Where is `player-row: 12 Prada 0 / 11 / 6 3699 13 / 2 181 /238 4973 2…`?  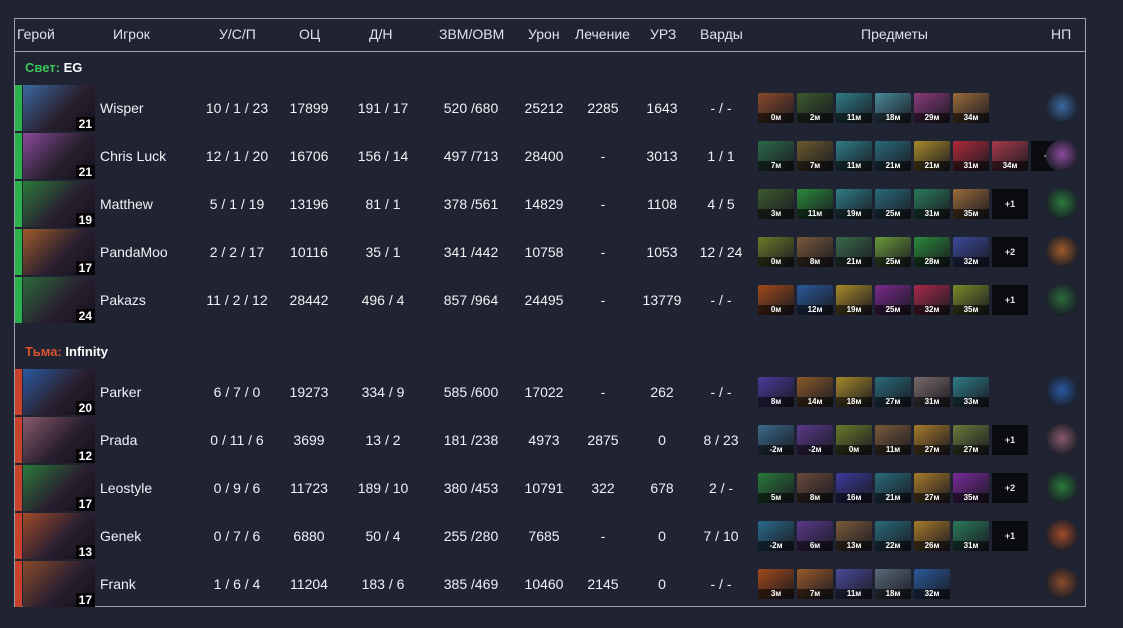
player-row: 12 Prada 0 / 11 / 6 3699 13 / 2 181 /238 4973 2… is located at coordinates (550, 440).